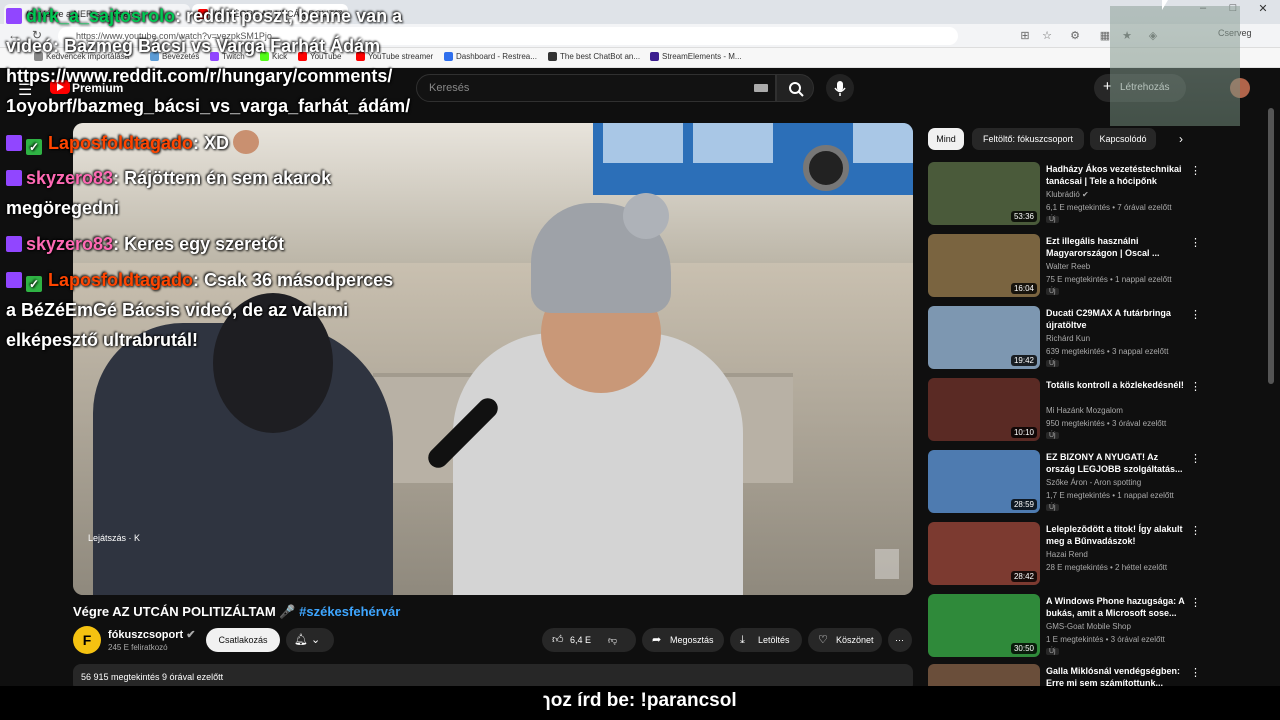 The image size is (1280, 720). Describe the element at coordinates (984, 337) in the screenshot. I see `video-thumbnail: 19:42` at that location.